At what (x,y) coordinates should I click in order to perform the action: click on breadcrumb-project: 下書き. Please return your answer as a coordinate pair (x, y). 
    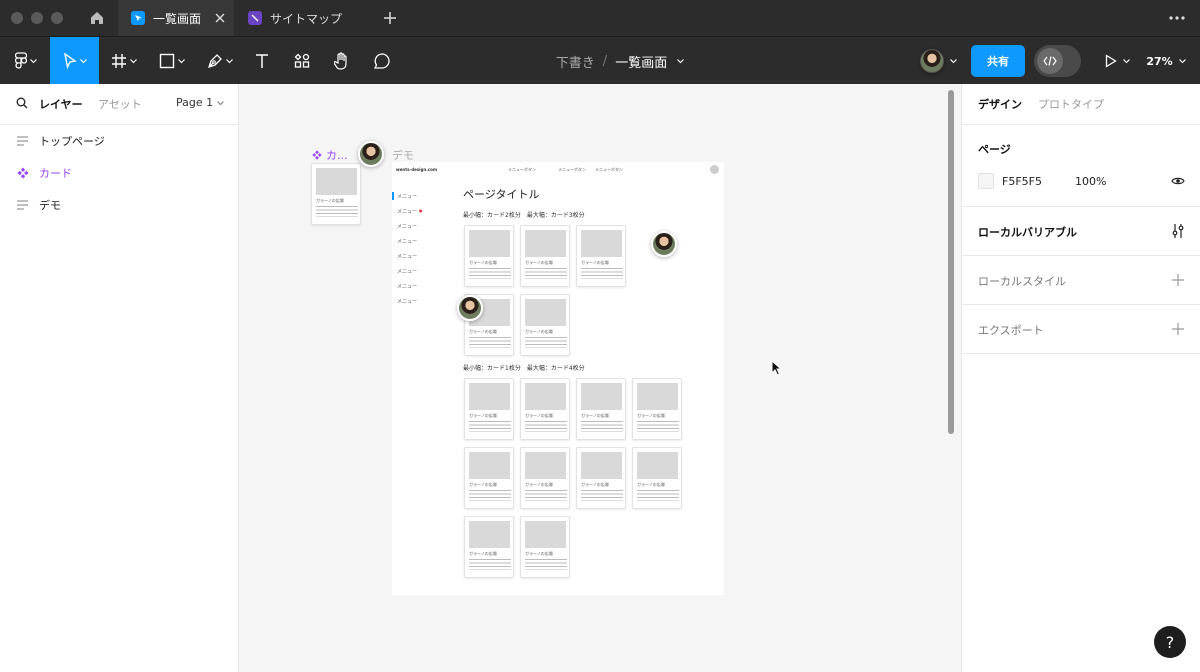
    Looking at the image, I should click on (575, 61).